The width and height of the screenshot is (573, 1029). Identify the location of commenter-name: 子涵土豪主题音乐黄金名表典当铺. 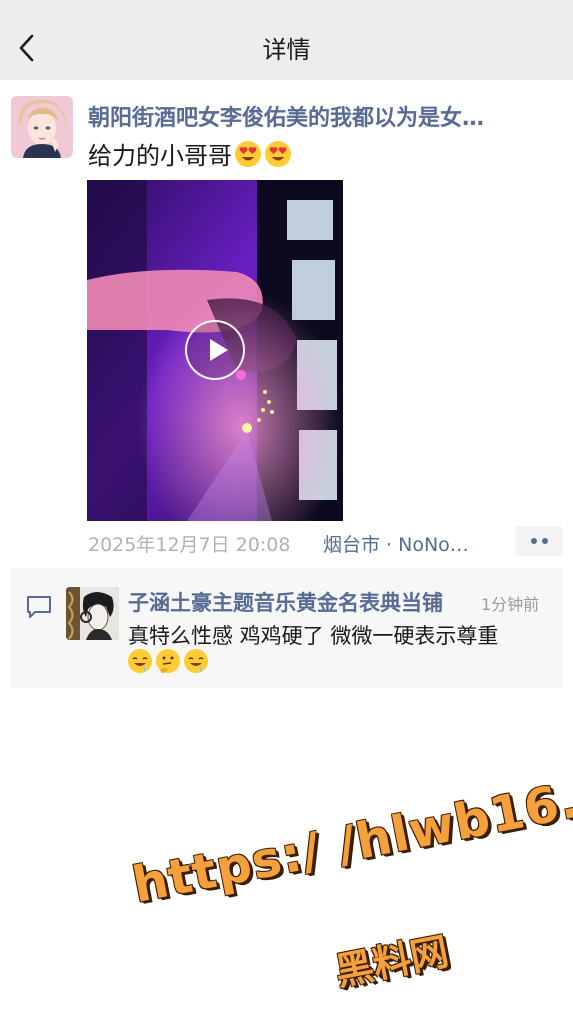
(285, 602).